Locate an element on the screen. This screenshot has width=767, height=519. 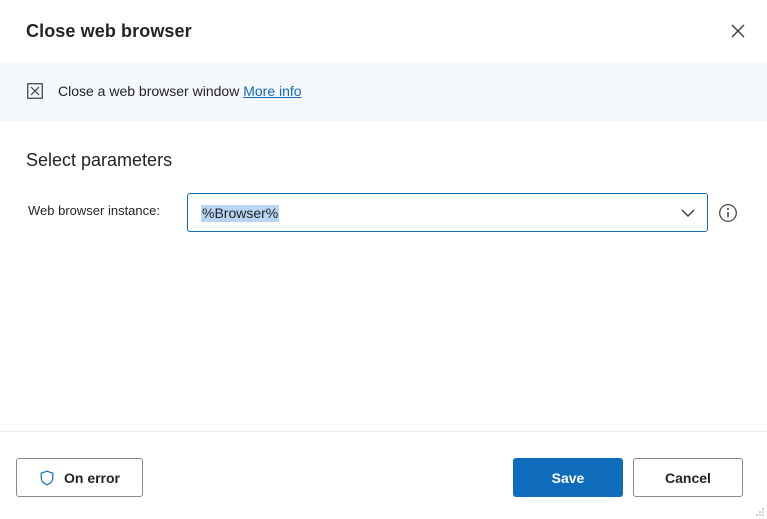
more-info-link: More info is located at coordinates (272, 91).